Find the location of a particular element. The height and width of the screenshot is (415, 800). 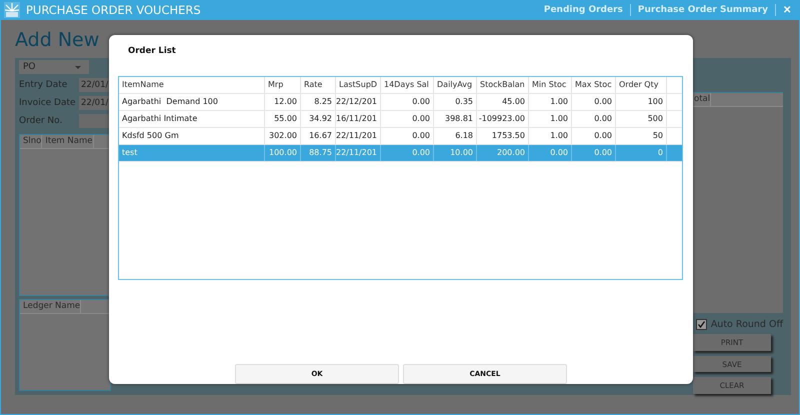

table-row: Agarbathi Intimate 55.00 34.92 16/11/201 0.00 398.81 -109923.00 1.00 0.00 500 is located at coordinates (400, 119).